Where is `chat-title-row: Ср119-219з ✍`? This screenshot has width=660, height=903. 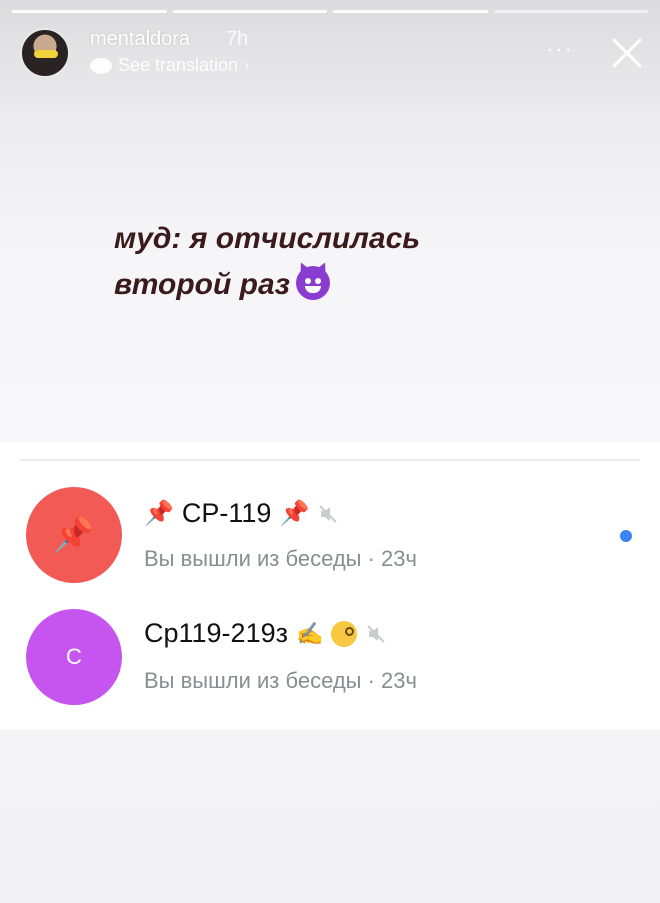
chat-title-row: Ср119-219з ✍ is located at coordinates (265, 633).